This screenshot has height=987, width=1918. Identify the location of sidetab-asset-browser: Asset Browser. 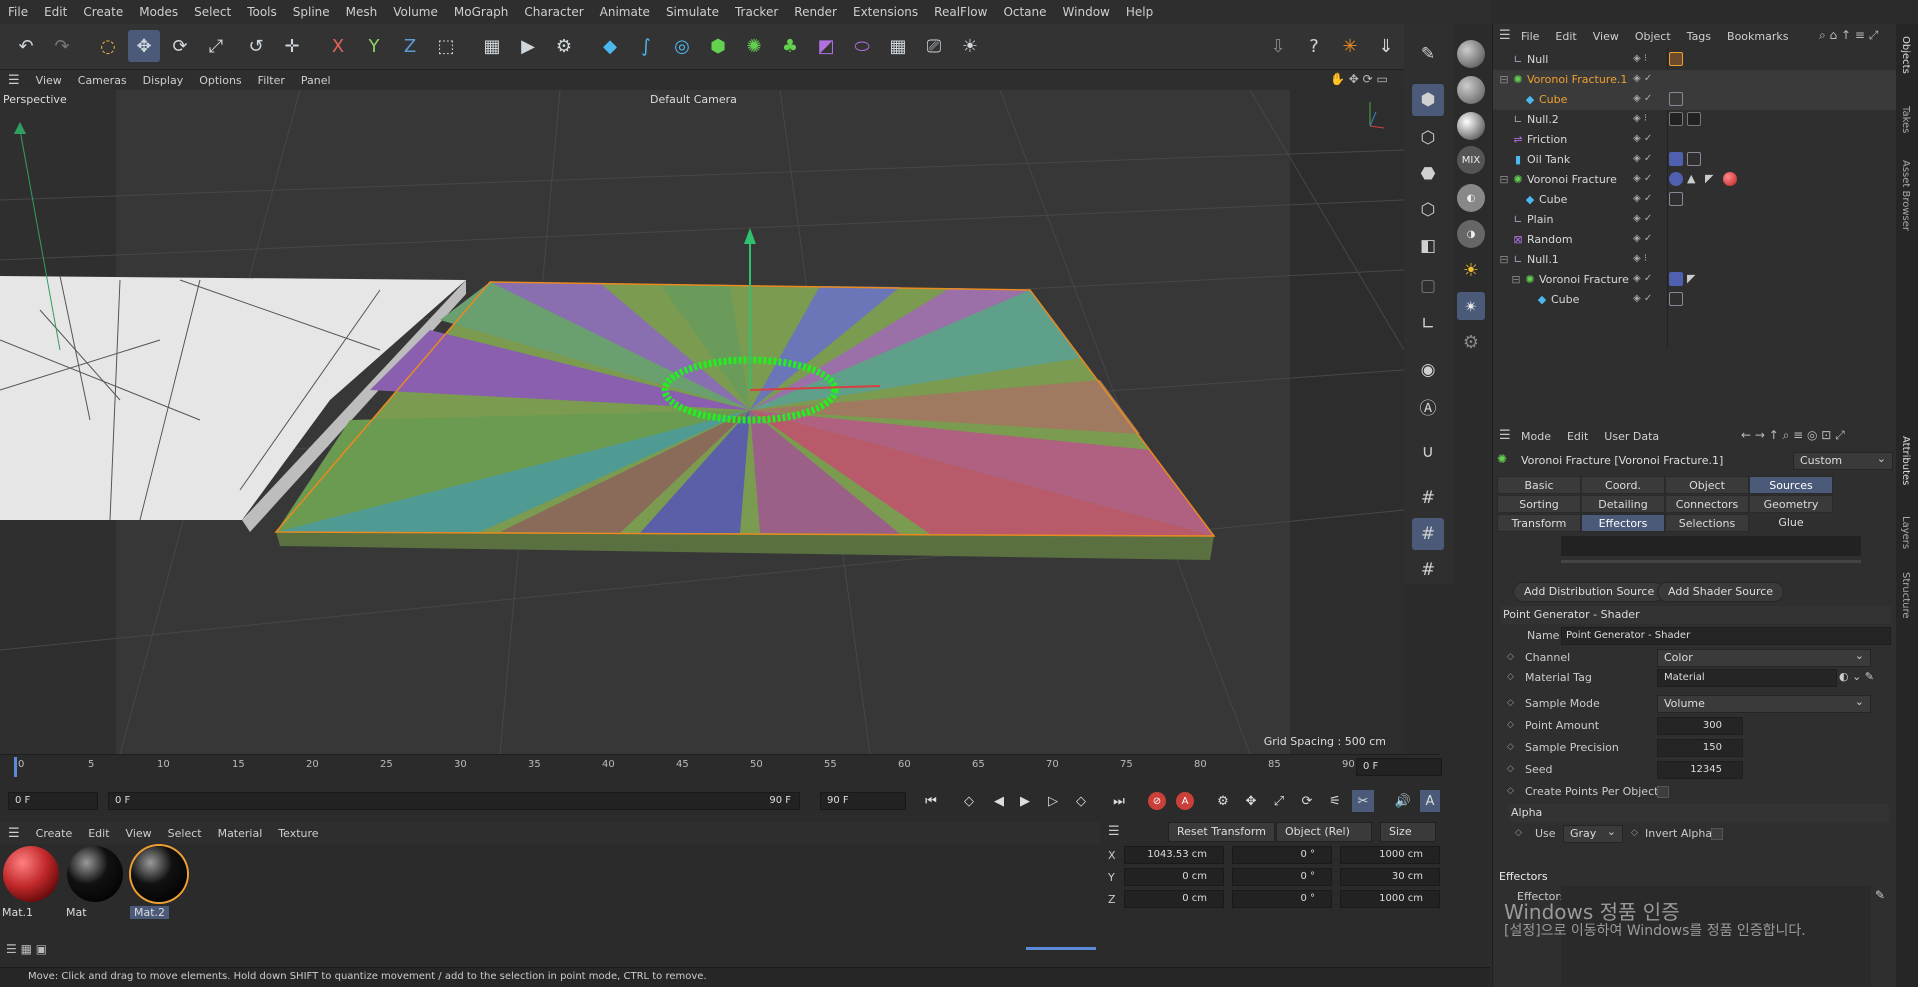
(1905, 195).